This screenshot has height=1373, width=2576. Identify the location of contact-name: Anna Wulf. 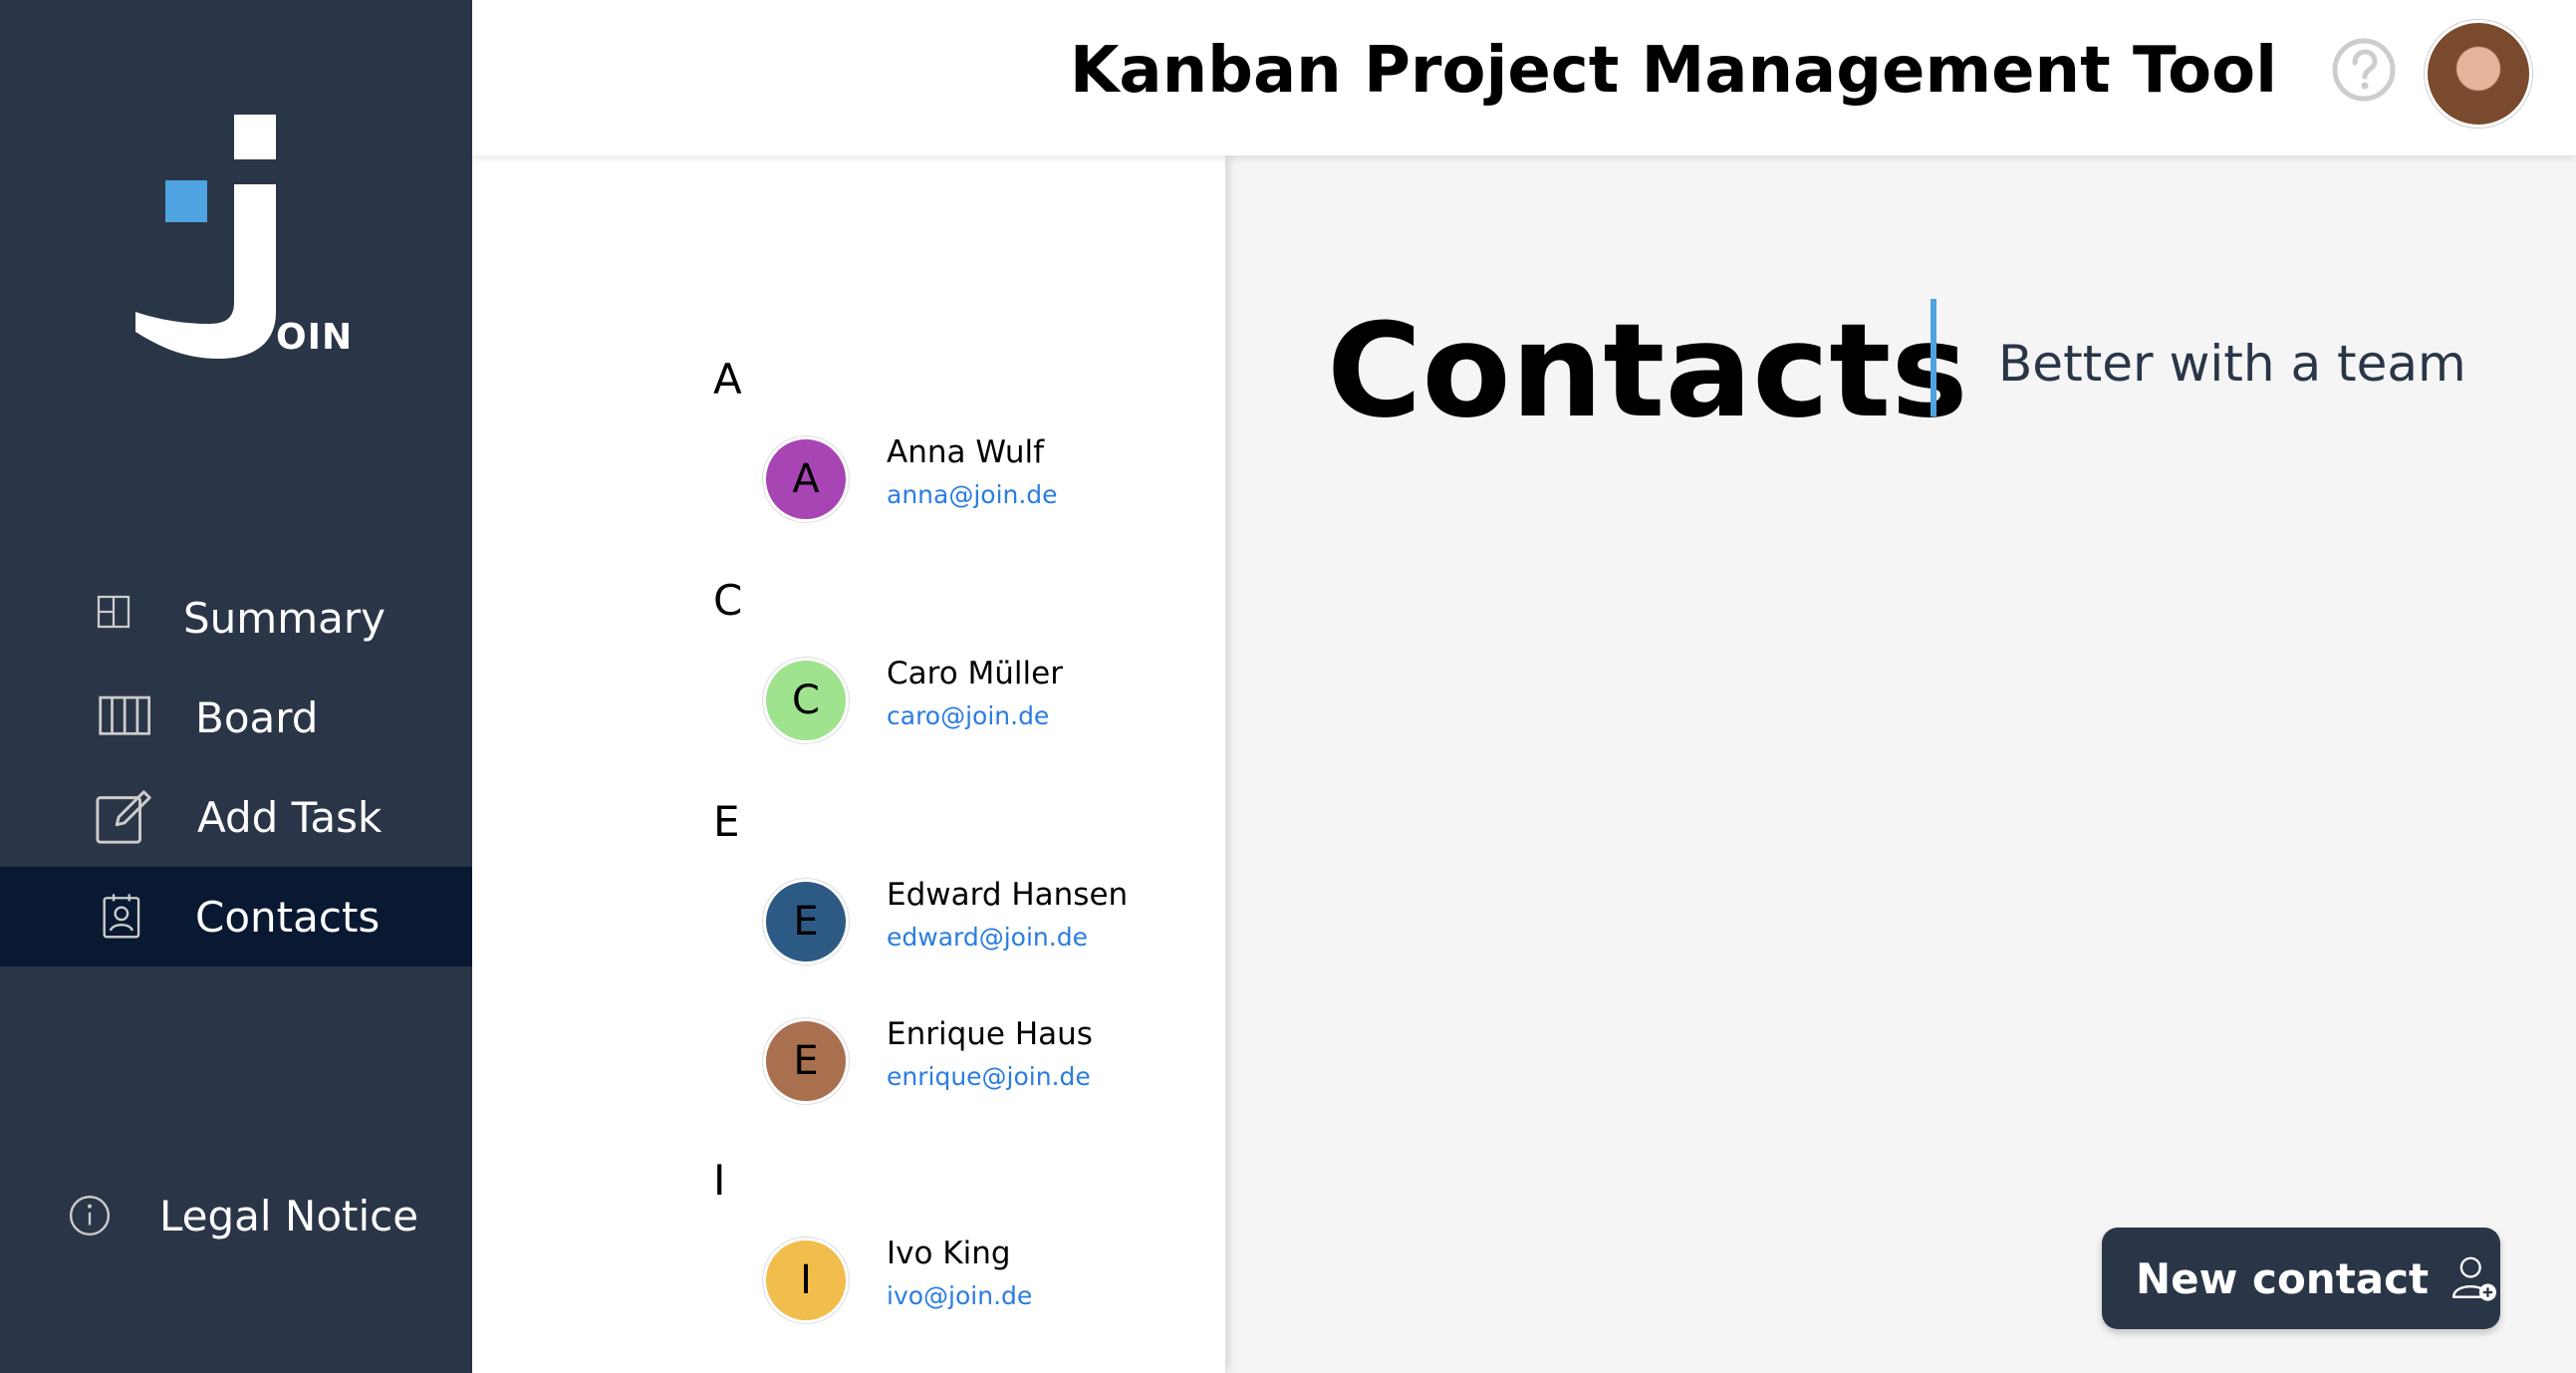
(966, 452).